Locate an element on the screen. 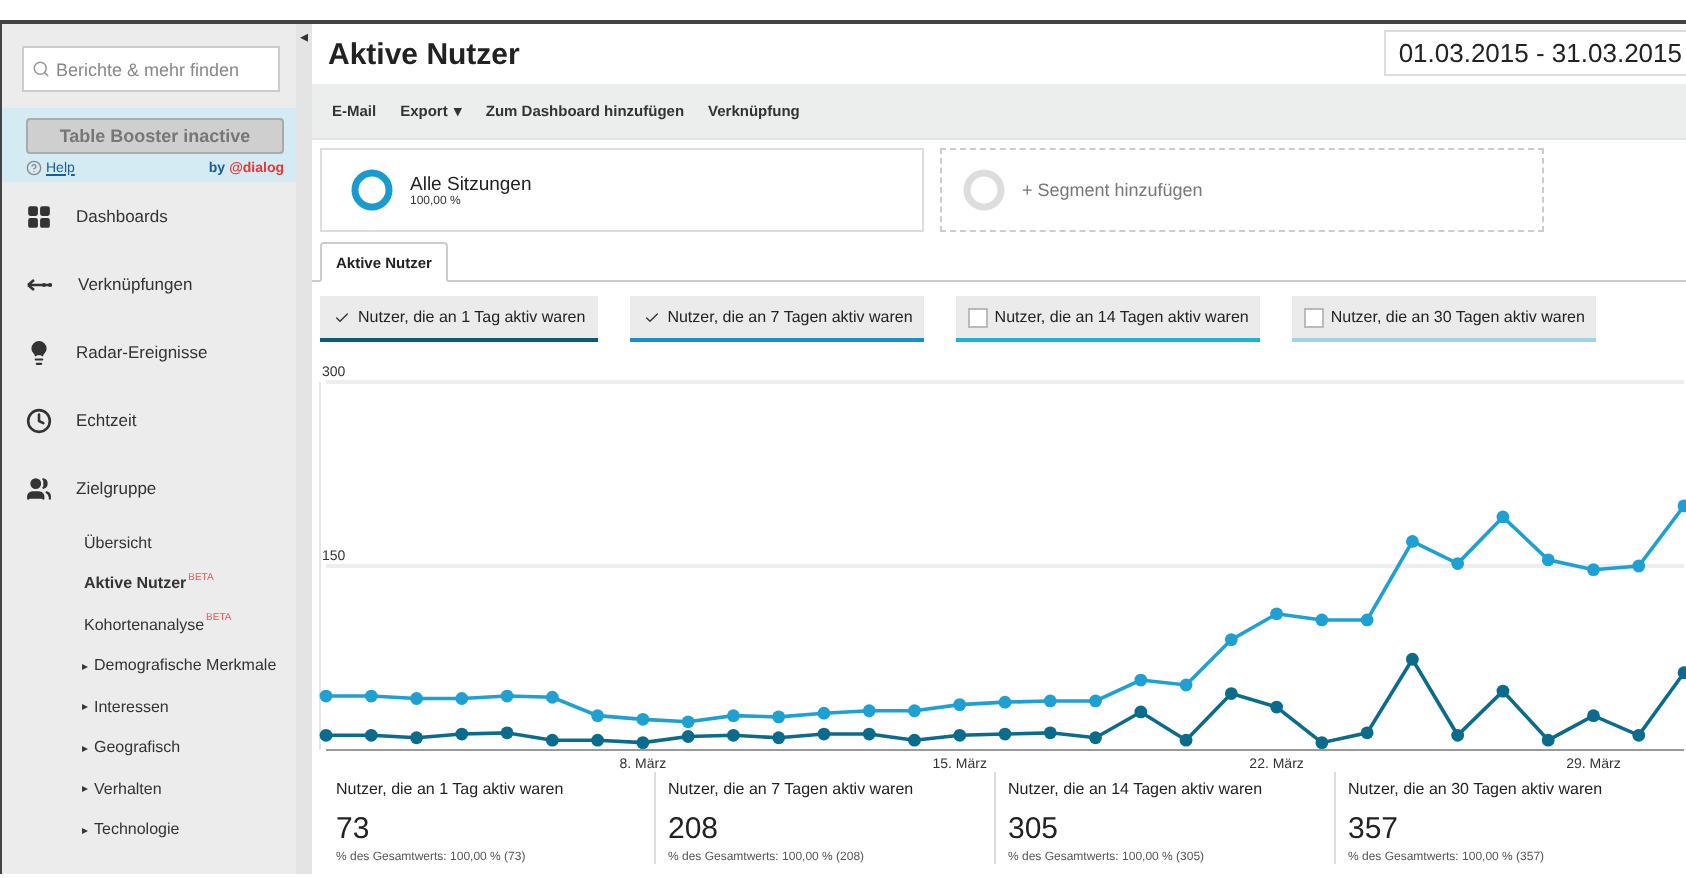 This screenshot has height=878, width=1686. nav-subitem: Übersicht is located at coordinates (149, 542).